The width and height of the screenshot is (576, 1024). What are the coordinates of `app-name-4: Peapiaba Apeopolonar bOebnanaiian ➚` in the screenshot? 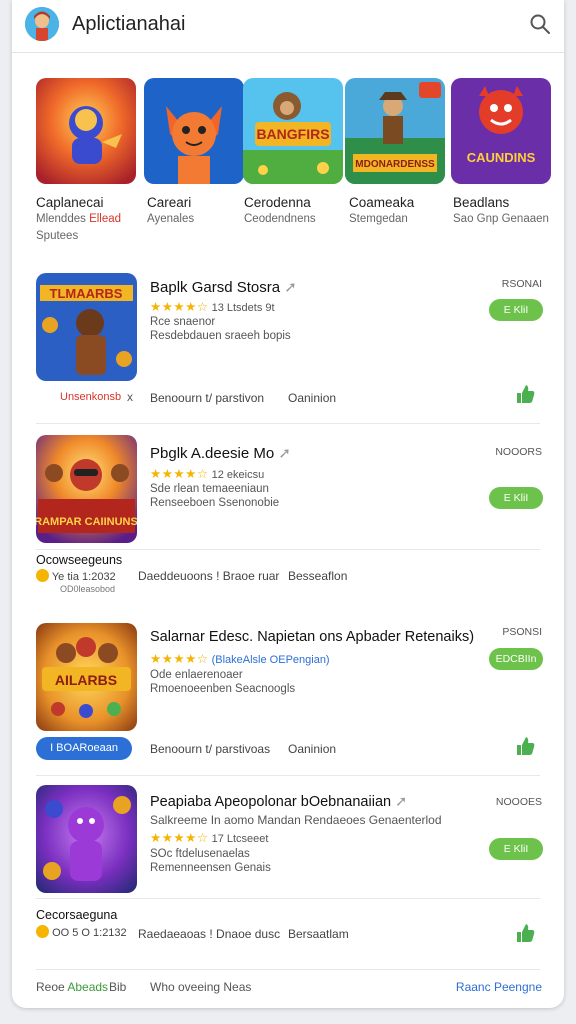 It's located at (278, 802).